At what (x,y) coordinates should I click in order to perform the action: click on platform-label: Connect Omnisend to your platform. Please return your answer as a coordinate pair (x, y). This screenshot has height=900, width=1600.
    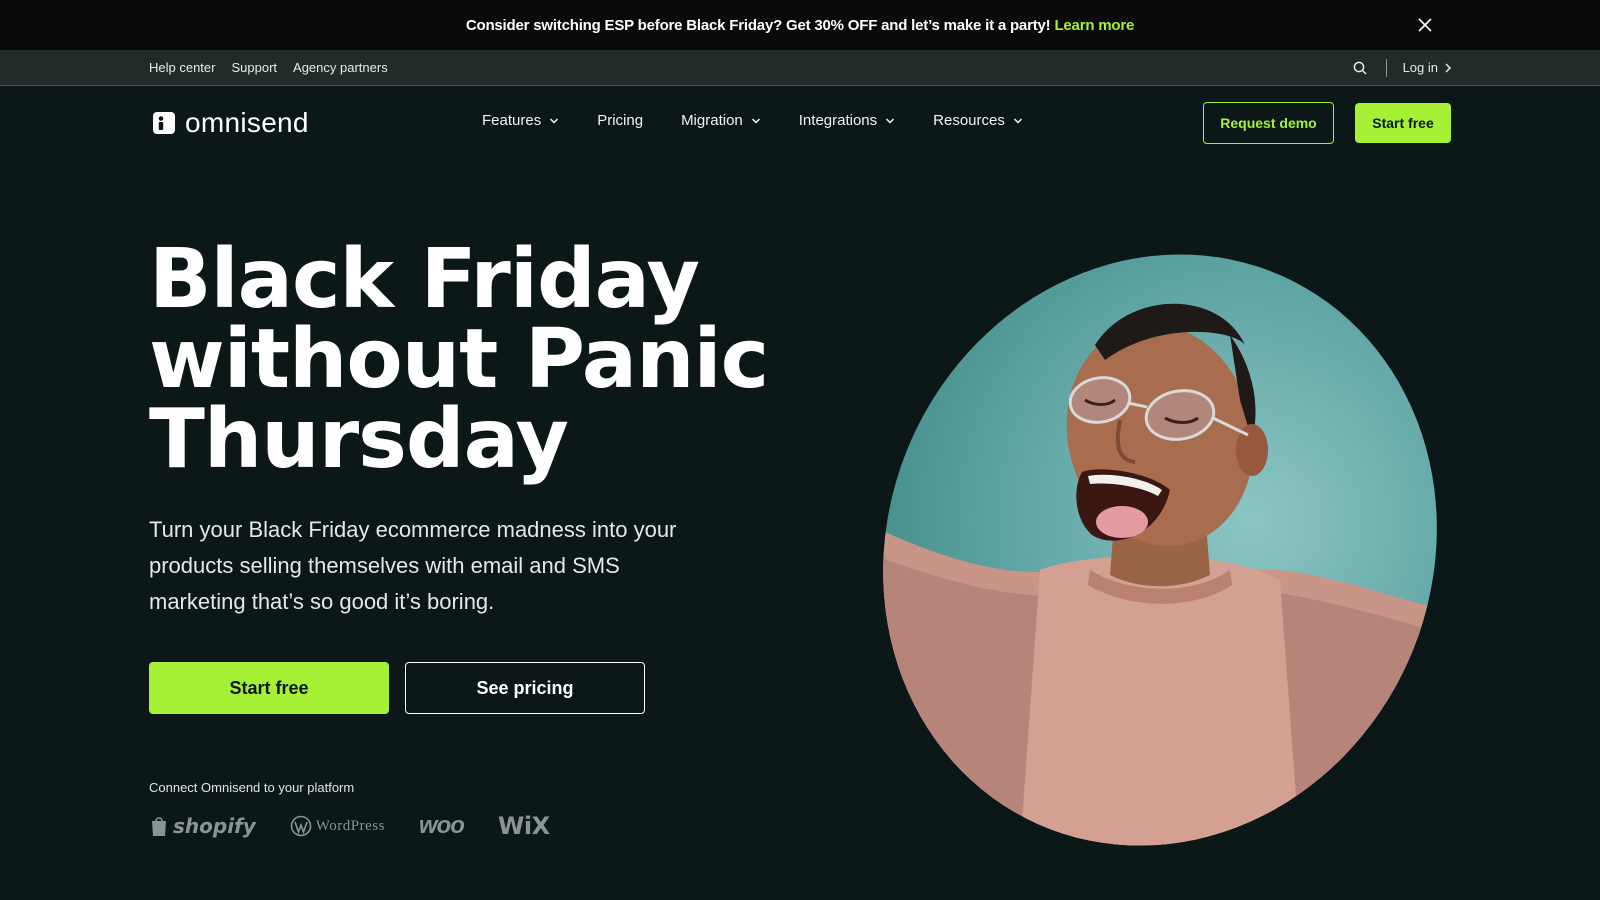
    Looking at the image, I should click on (252, 787).